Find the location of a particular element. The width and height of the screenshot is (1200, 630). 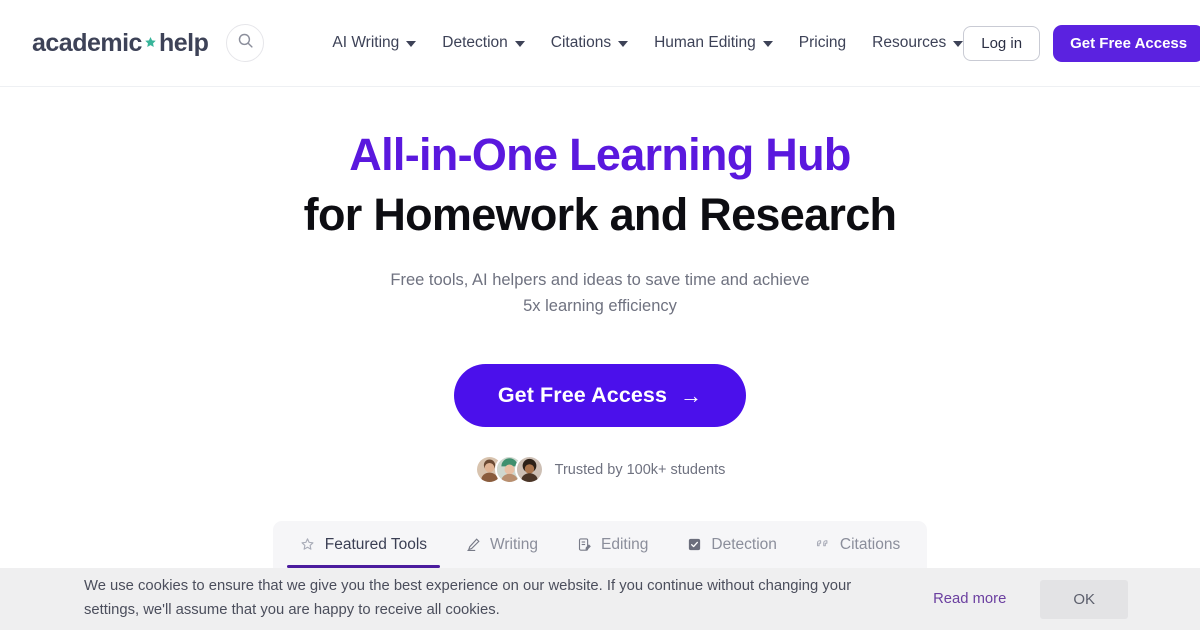

cta-label: Get Free Access is located at coordinates (582, 395).